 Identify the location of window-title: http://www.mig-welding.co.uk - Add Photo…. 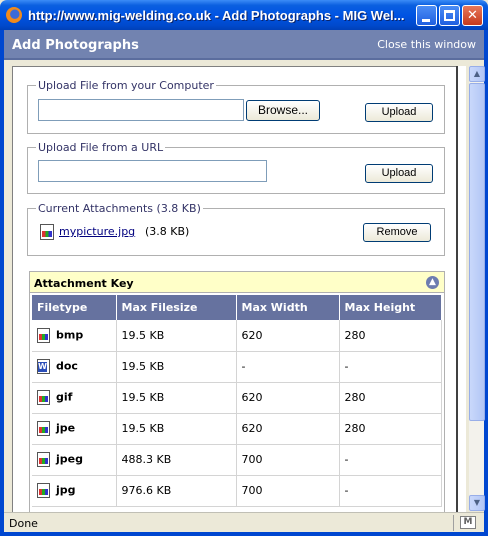
(216, 15).